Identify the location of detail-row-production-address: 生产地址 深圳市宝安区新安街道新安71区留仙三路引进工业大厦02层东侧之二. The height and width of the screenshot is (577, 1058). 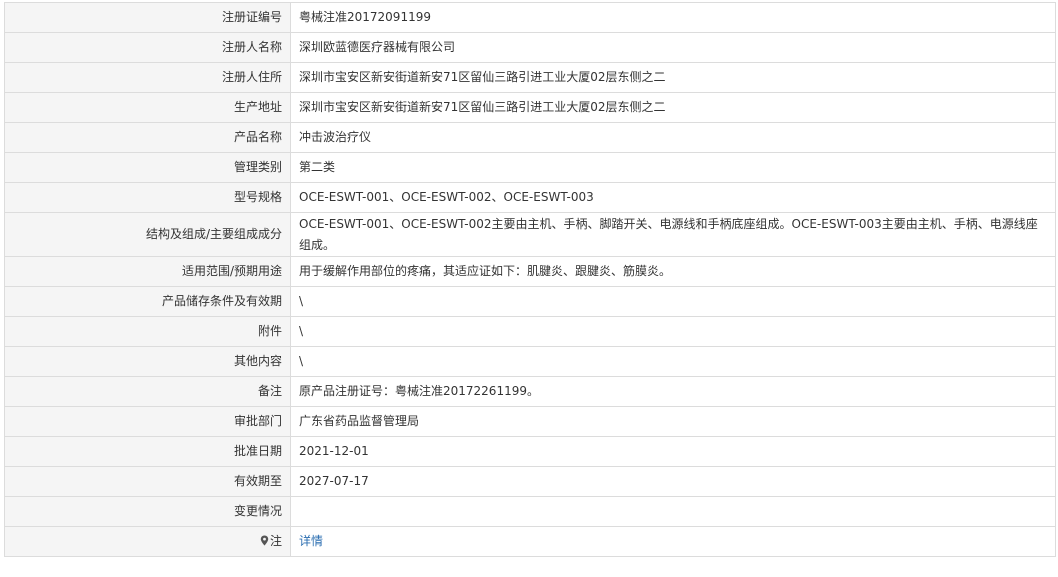
(530, 107).